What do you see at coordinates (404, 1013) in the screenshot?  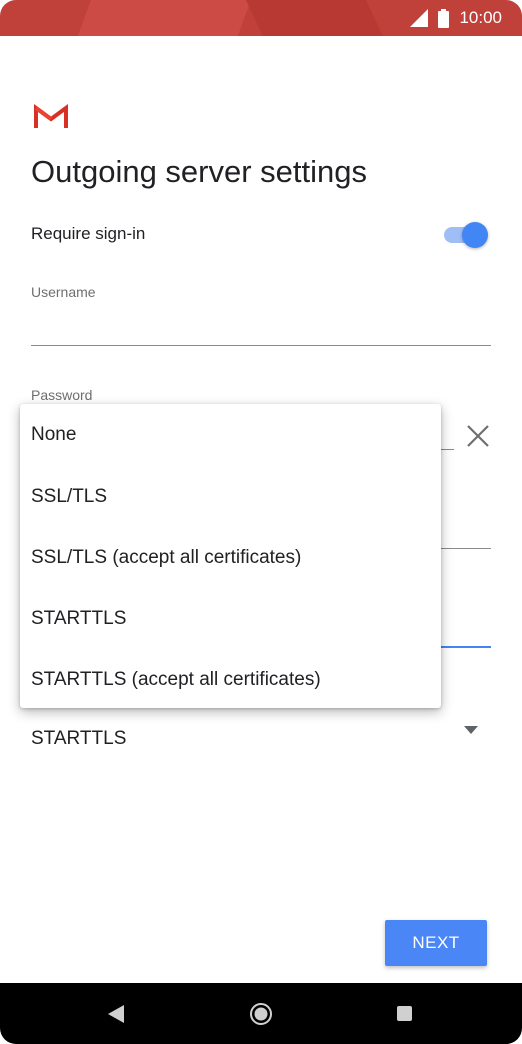 I see `recent-apps-icon` at bounding box center [404, 1013].